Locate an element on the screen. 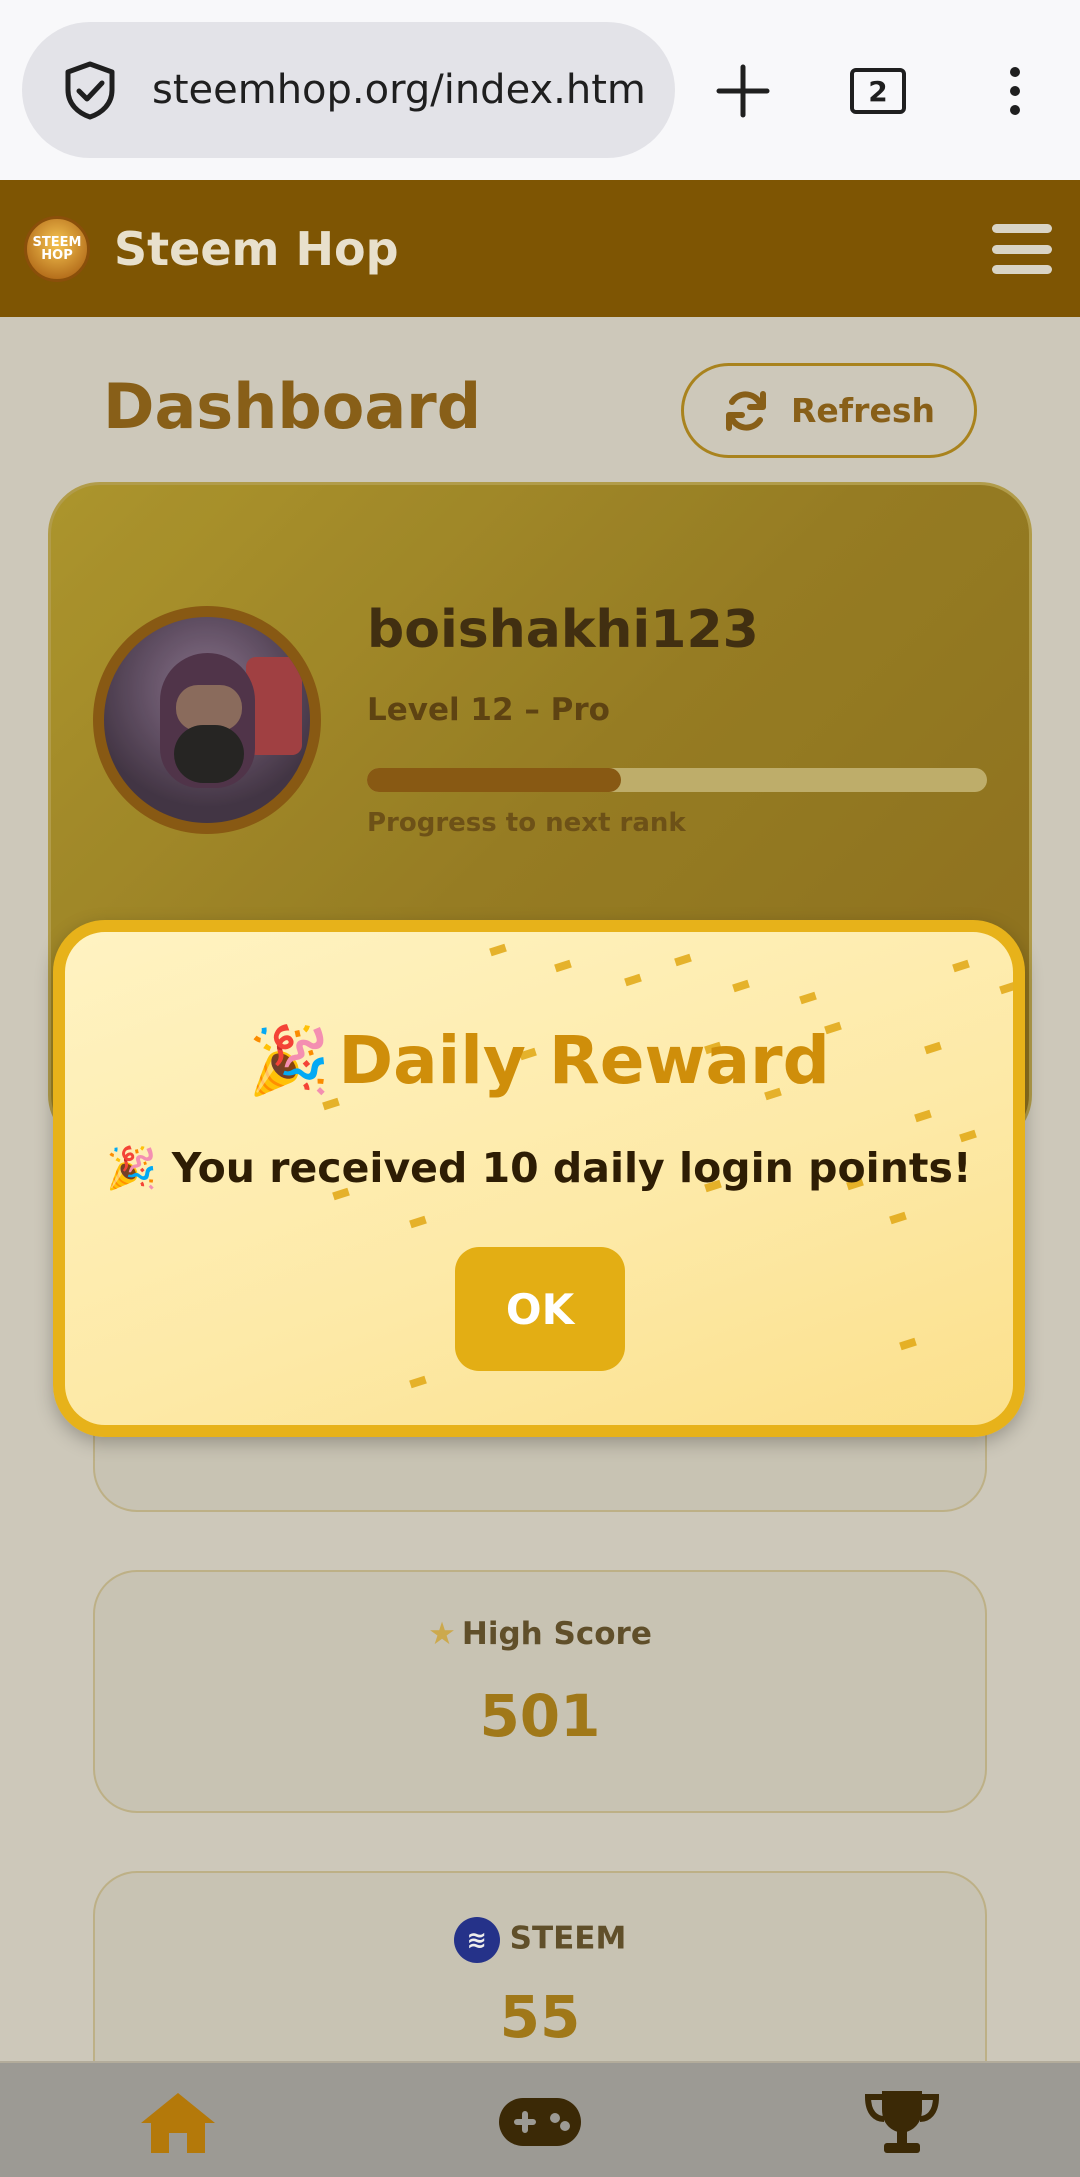  browser-toolbar: steemhop.org/index.htm 2 is located at coordinates (540, 90).